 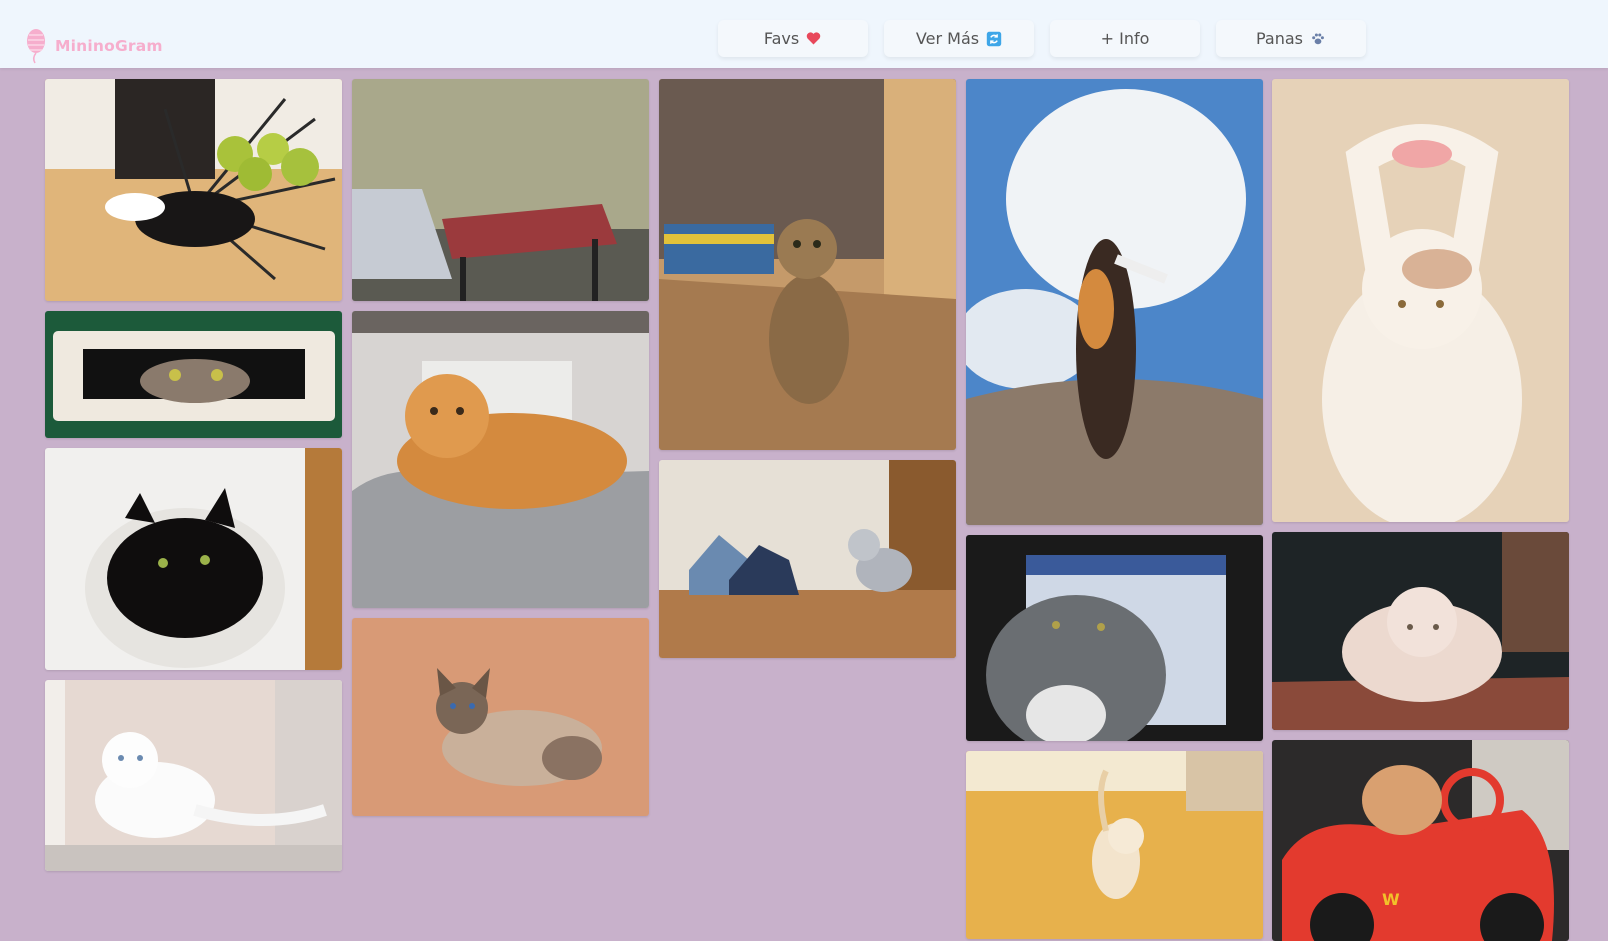 I want to click on brand-logo: MininoGram, so click(x=94, y=47).